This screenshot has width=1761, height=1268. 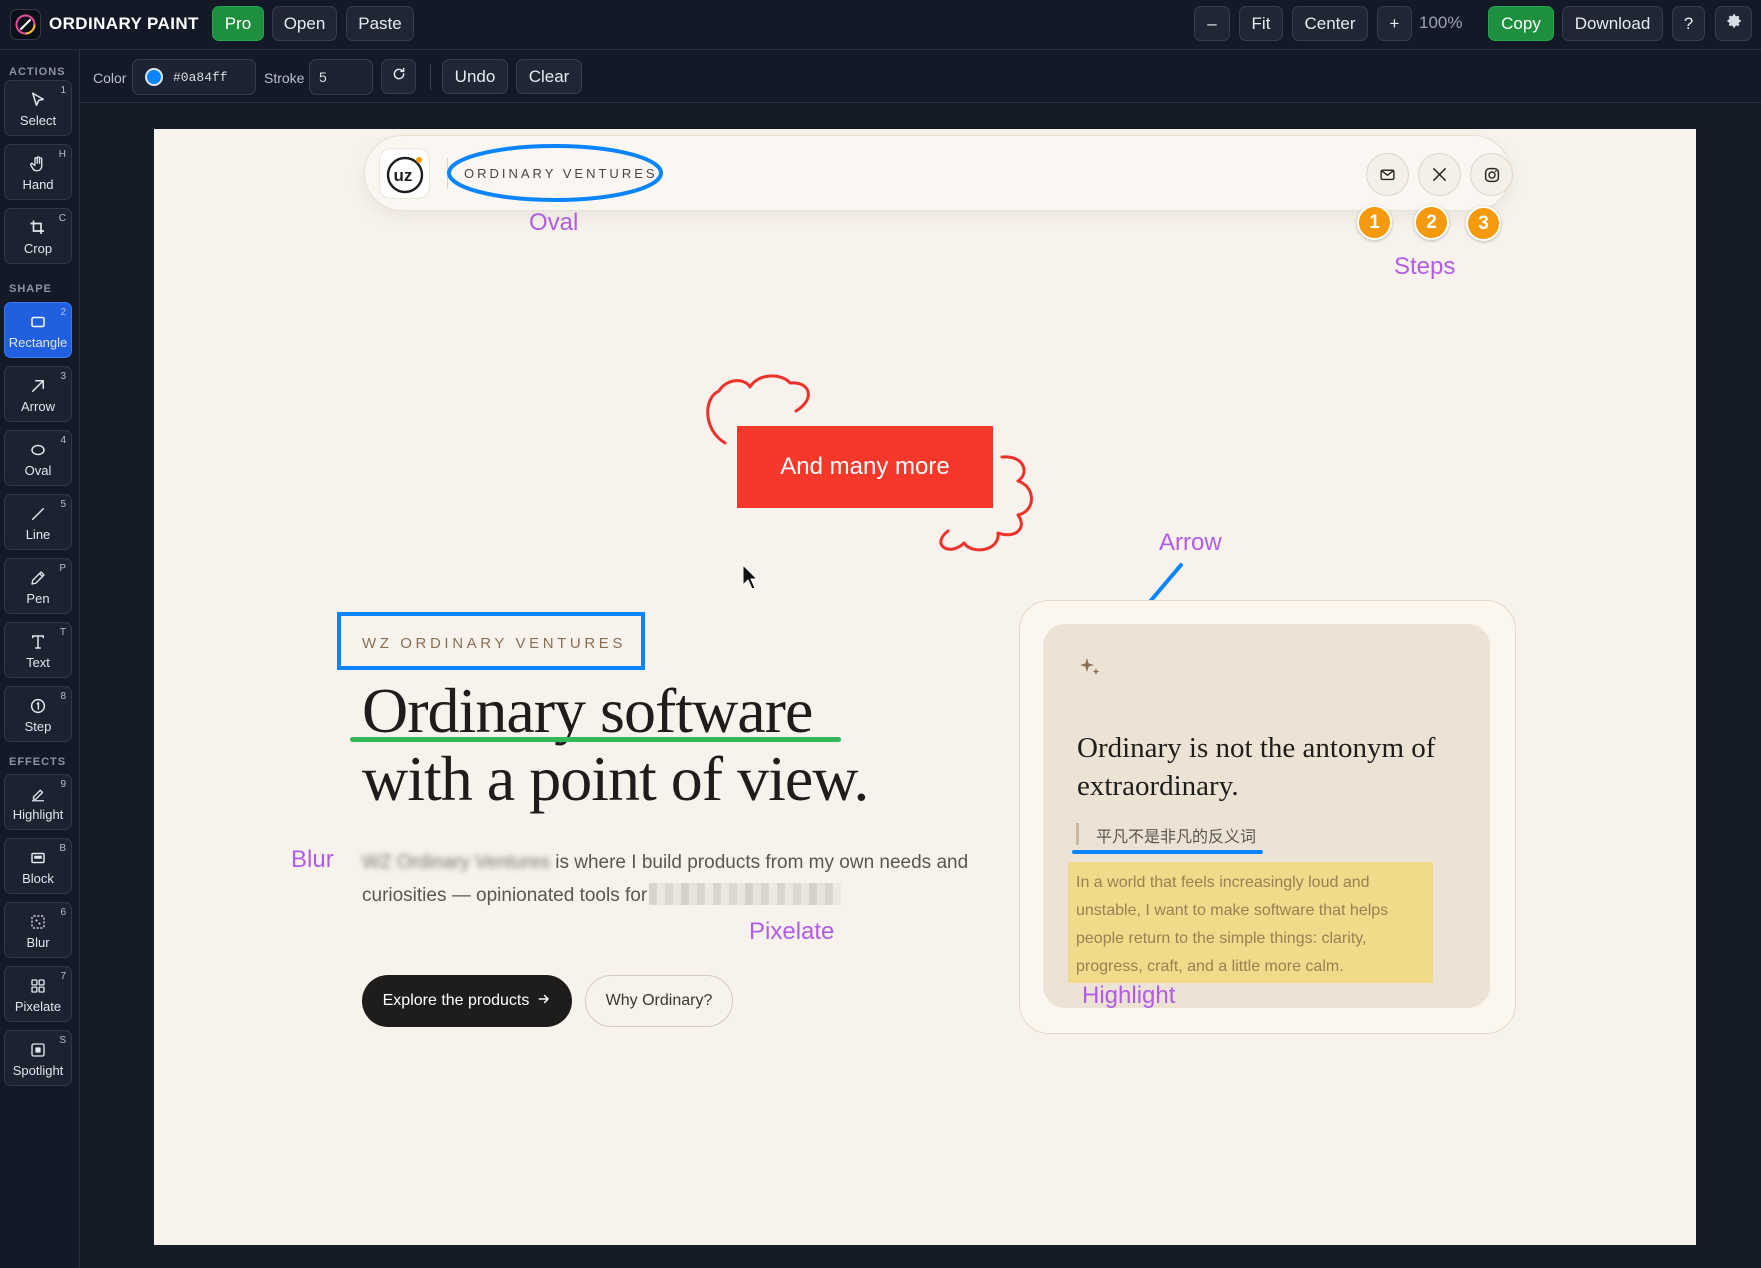 I want to click on sparkle-icon, so click(x=1090, y=669).